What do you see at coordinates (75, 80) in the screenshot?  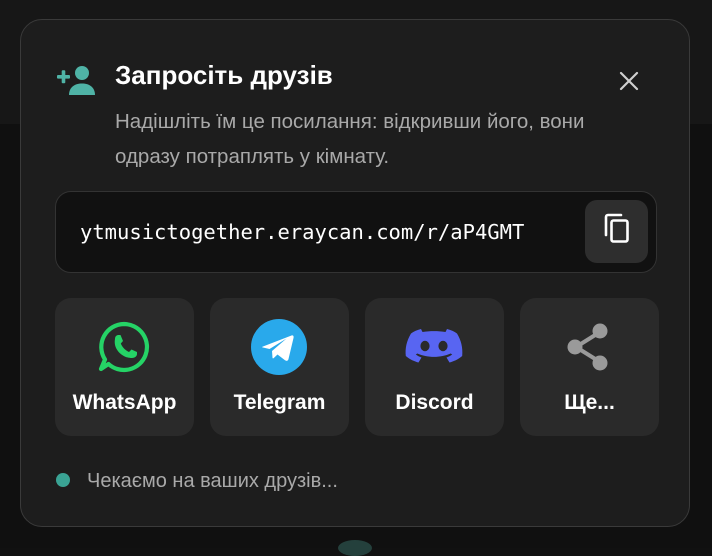 I see `add-person-icon` at bounding box center [75, 80].